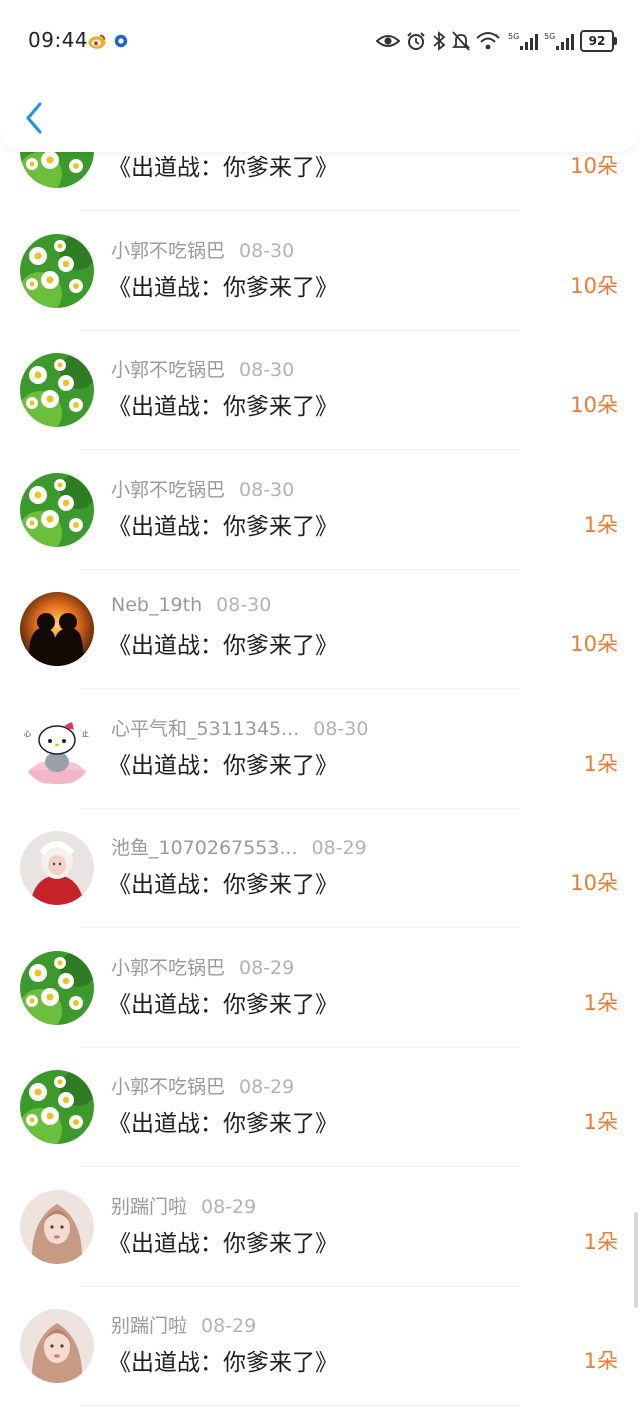  What do you see at coordinates (388, 41) in the screenshot?
I see `eye-icon` at bounding box center [388, 41].